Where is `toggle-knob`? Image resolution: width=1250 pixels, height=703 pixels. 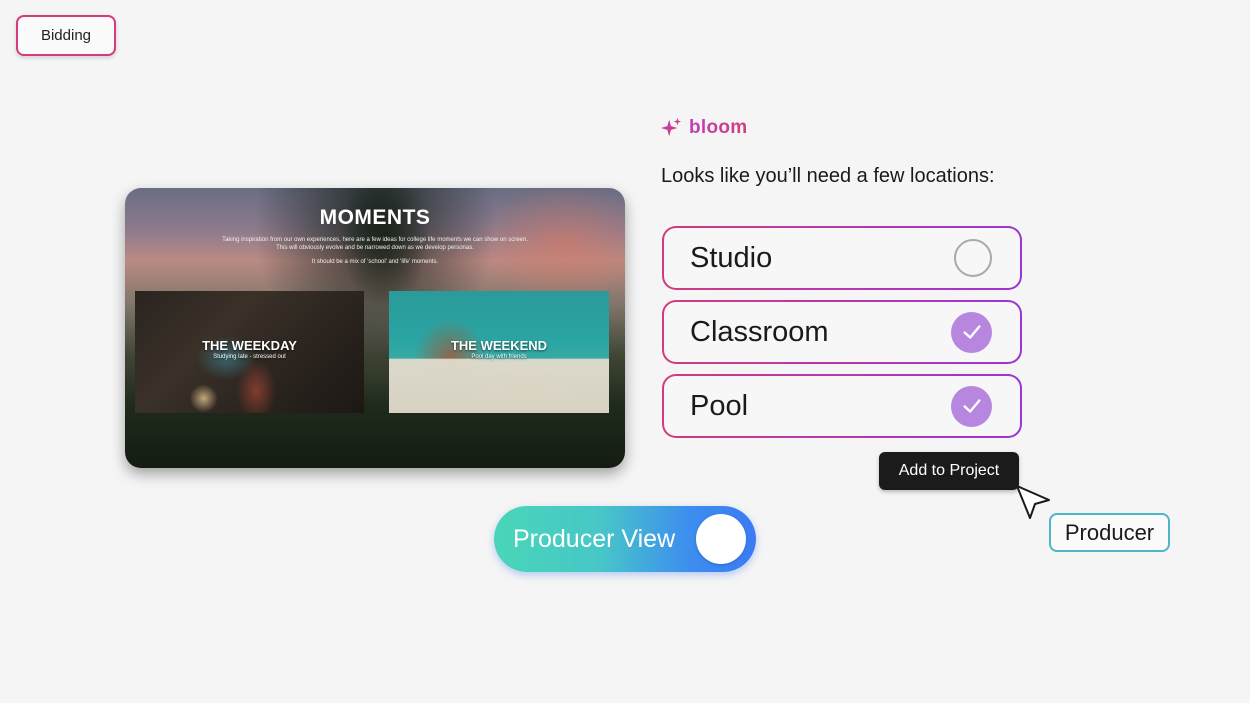
toggle-knob is located at coordinates (721, 539).